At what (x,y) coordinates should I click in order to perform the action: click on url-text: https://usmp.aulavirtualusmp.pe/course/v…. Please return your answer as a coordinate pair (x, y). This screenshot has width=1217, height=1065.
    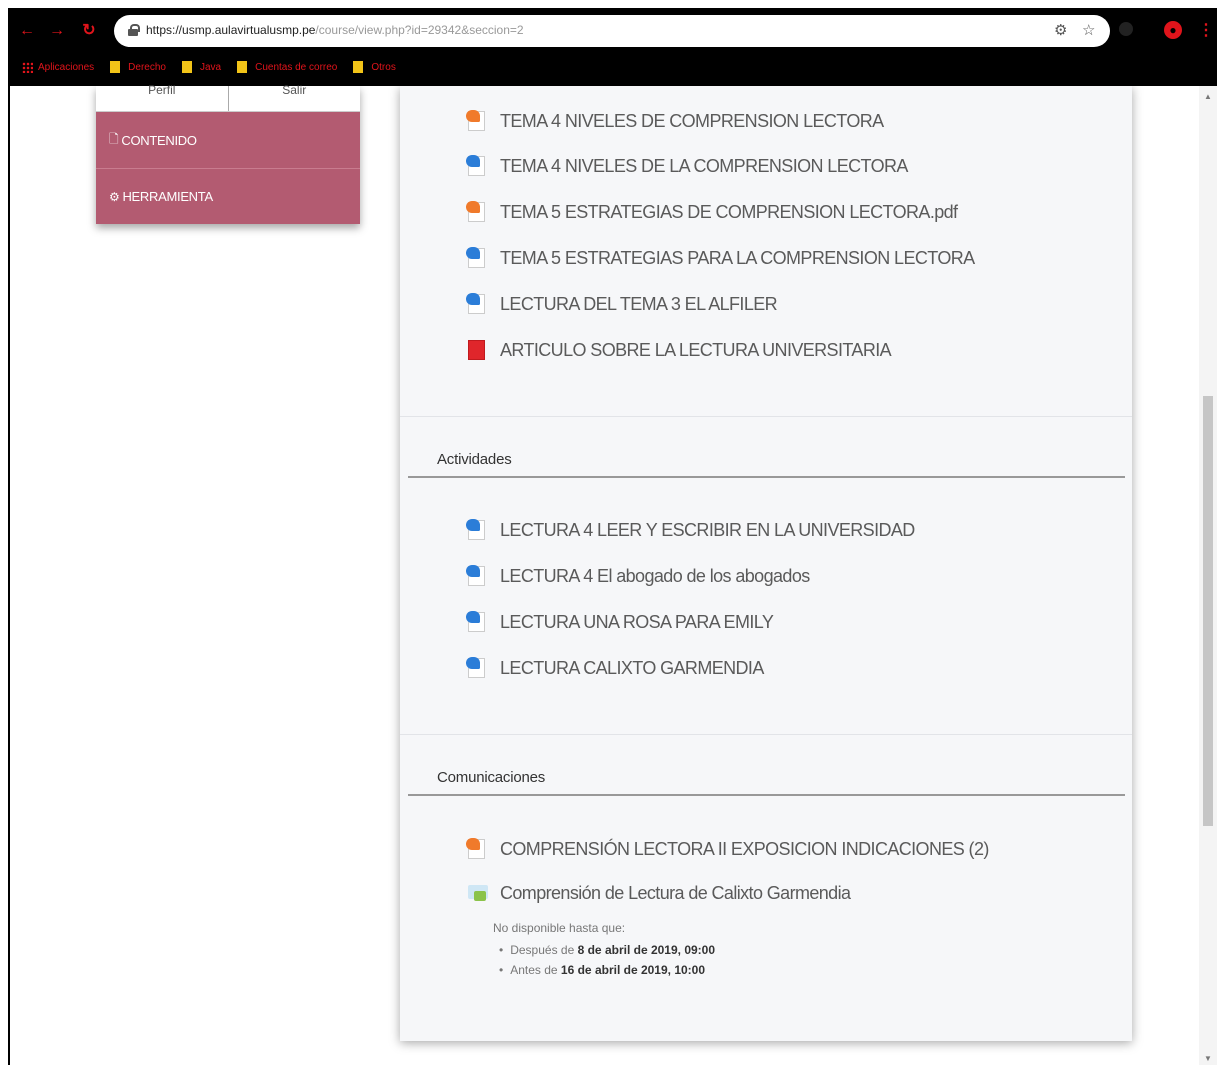
    Looking at the image, I should click on (335, 30).